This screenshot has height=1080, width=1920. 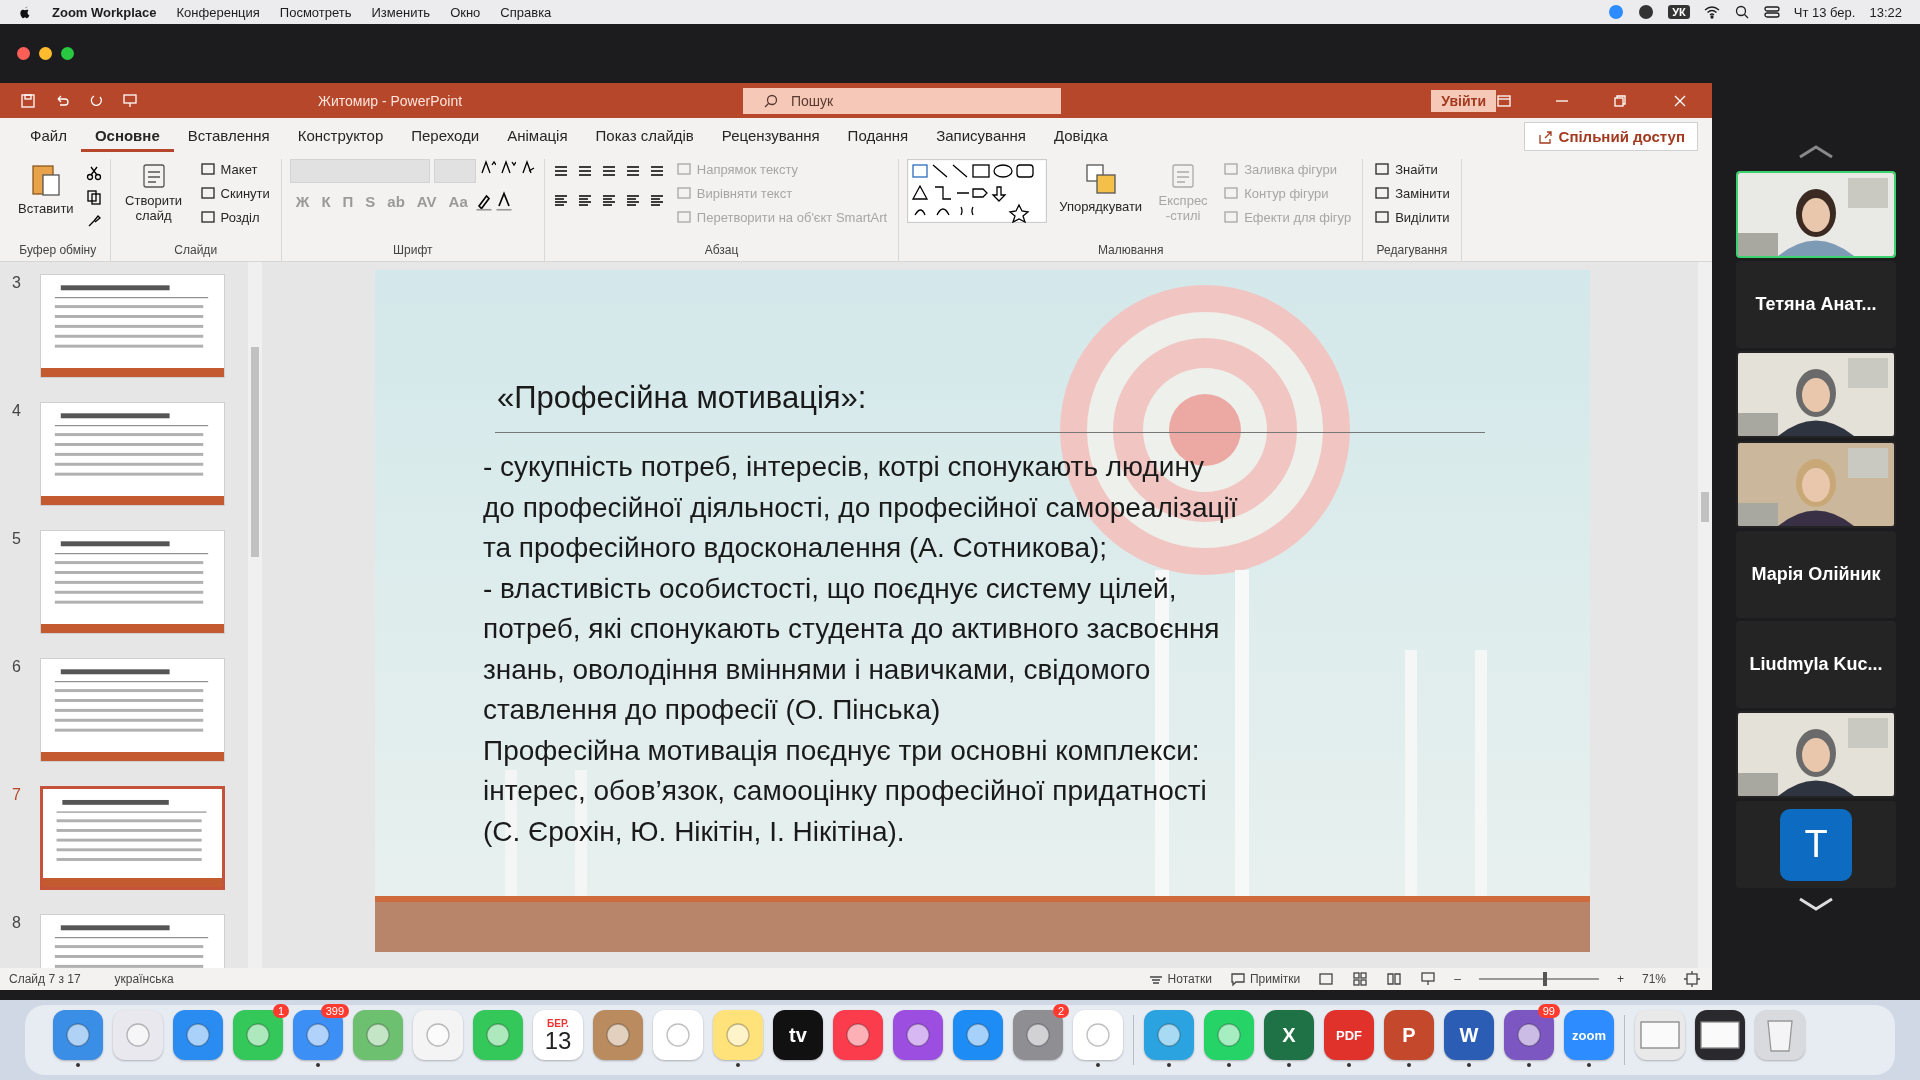 What do you see at coordinates (454, 171) in the screenshot?
I see `font-size-field` at bounding box center [454, 171].